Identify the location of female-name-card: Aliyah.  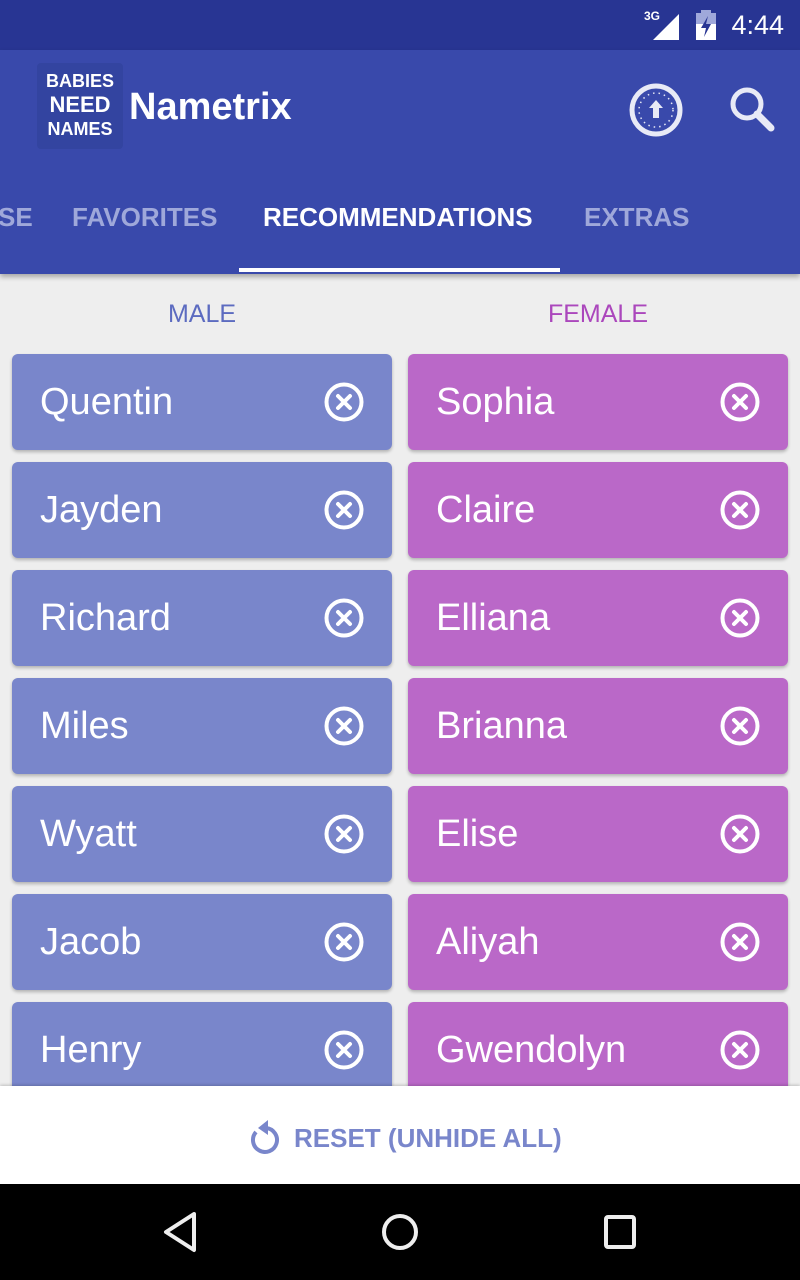
(598, 942).